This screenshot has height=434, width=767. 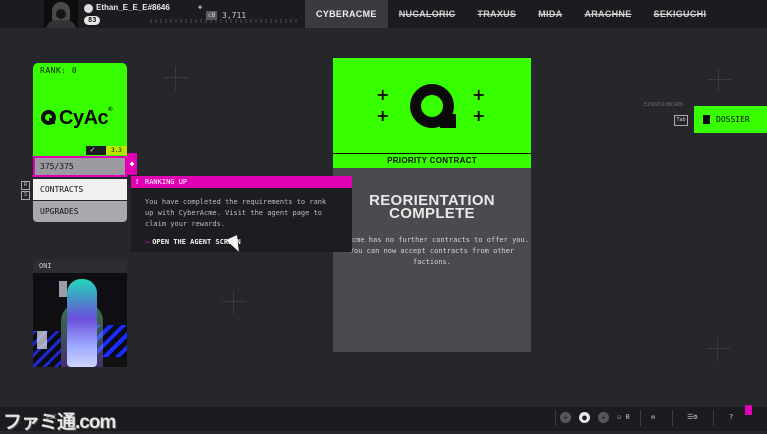 What do you see at coordinates (584, 417) in the screenshot?
I see `chat-icon: ●` at bounding box center [584, 417].